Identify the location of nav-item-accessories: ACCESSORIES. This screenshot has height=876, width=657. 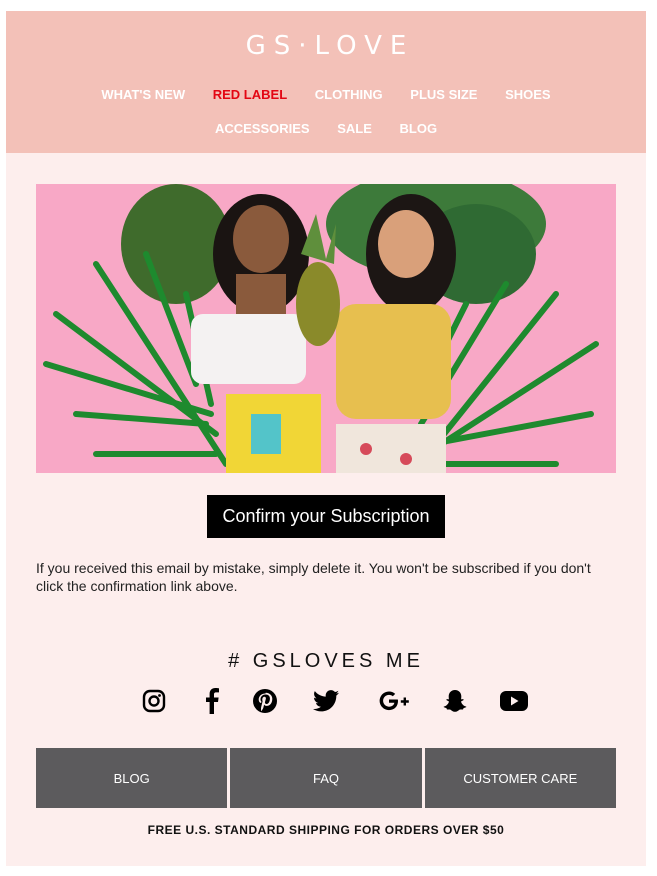
(262, 128).